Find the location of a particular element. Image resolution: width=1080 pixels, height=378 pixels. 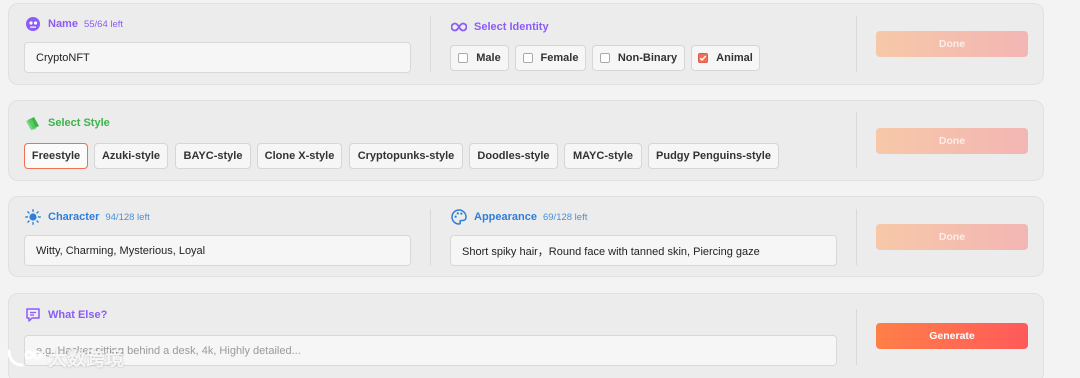

identity-option-non-binary: Non-Binary is located at coordinates (638, 58).